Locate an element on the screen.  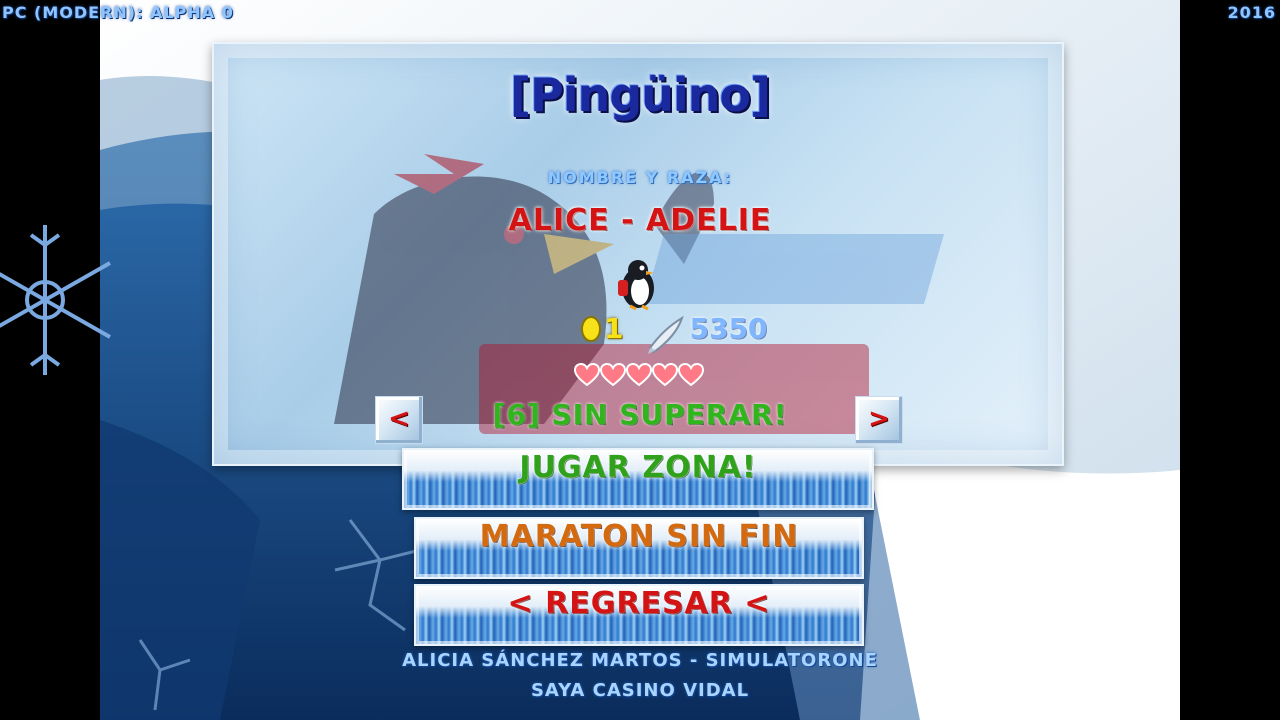
back-button: < REGRESAR < is located at coordinates (639, 615).